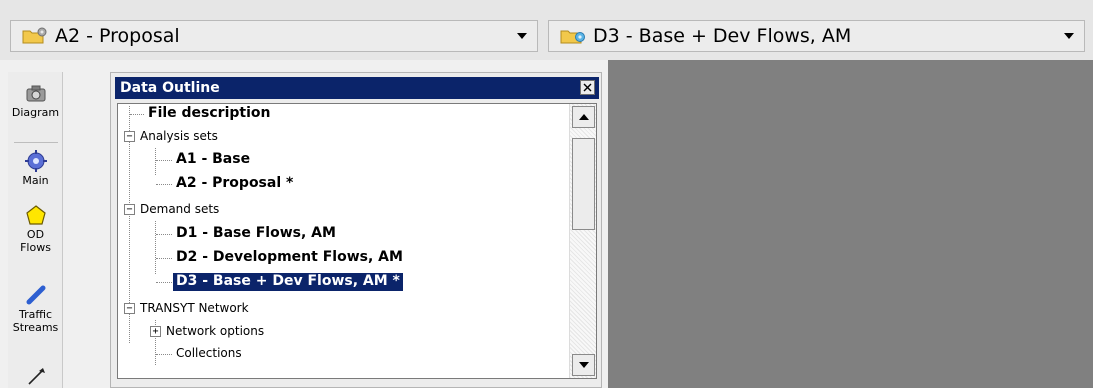  I want to click on scrollbar-thumb, so click(583, 184).